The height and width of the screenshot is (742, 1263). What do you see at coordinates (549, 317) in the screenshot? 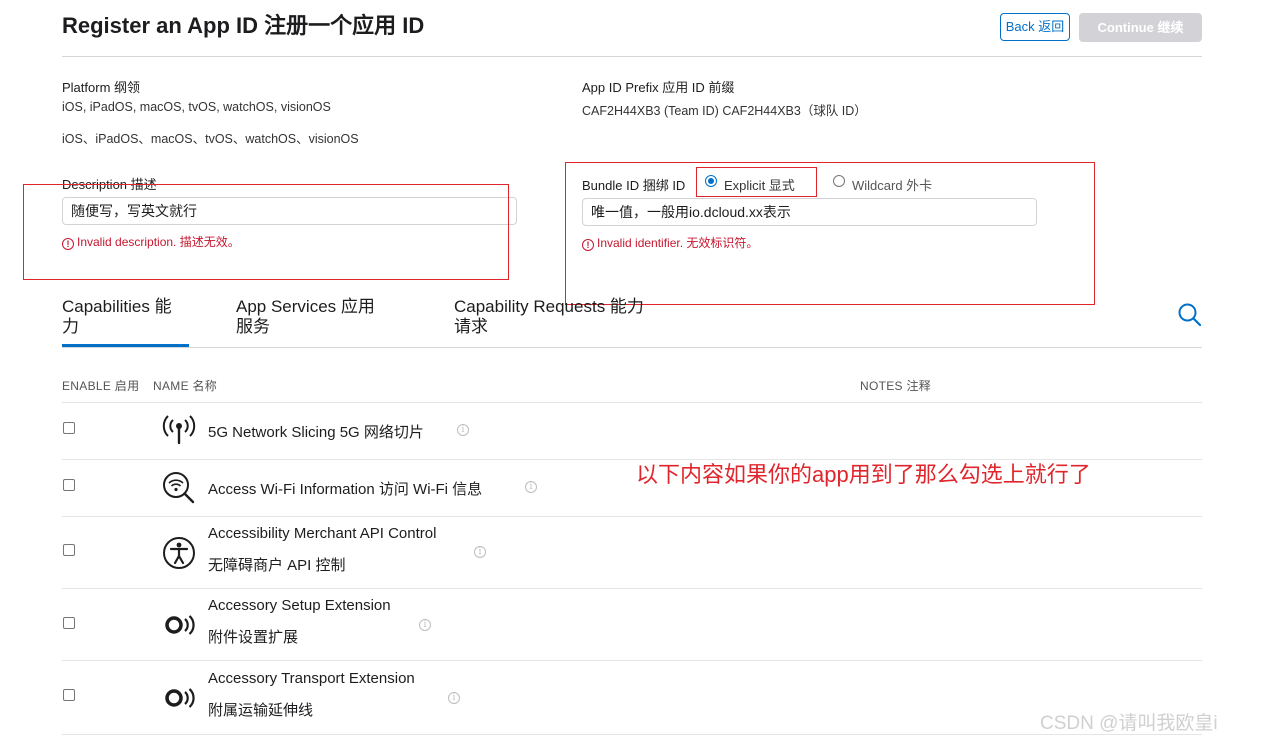
I see `tab-capability-requests: Capability Requests 能力 请求` at bounding box center [549, 317].